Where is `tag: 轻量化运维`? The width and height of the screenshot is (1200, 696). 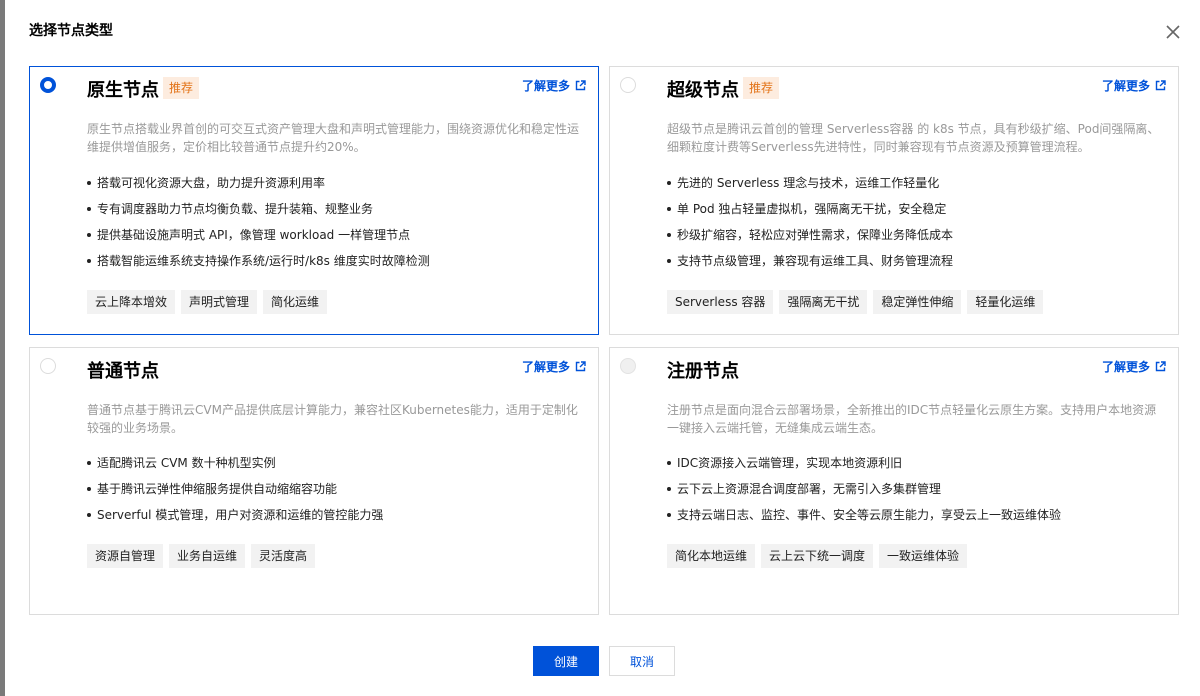
tag: 轻量化运维 is located at coordinates (1005, 302).